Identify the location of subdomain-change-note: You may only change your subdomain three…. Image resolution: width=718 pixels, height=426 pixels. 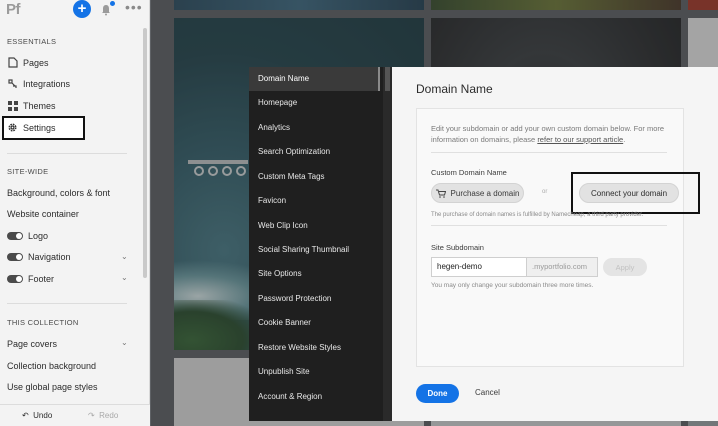
(512, 285).